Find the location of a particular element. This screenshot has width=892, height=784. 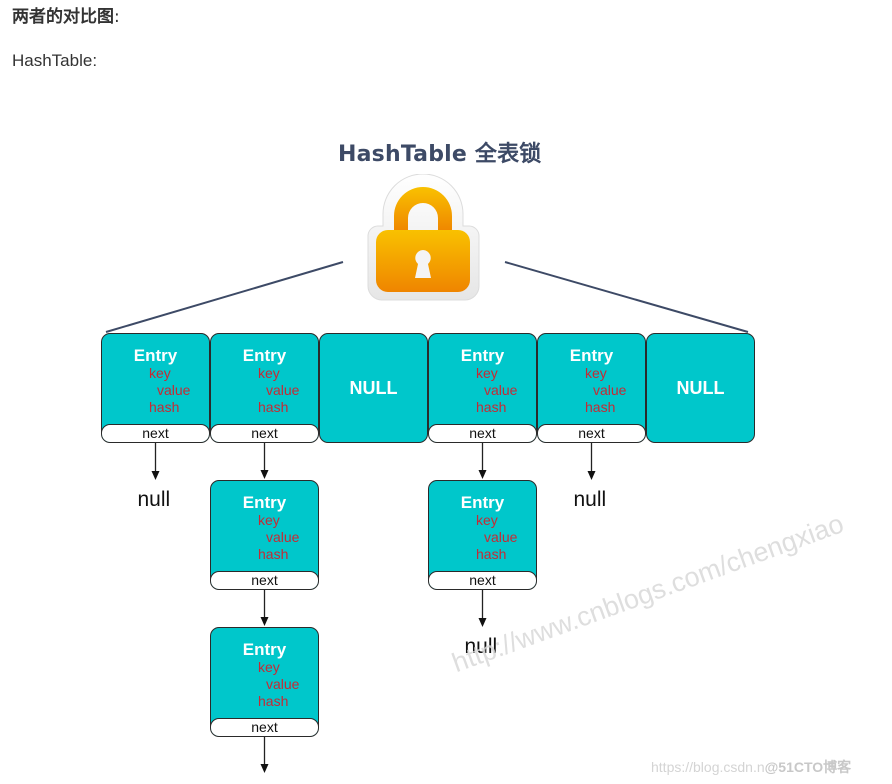

bucket-3: Entry key value hash next is located at coordinates (482, 388).